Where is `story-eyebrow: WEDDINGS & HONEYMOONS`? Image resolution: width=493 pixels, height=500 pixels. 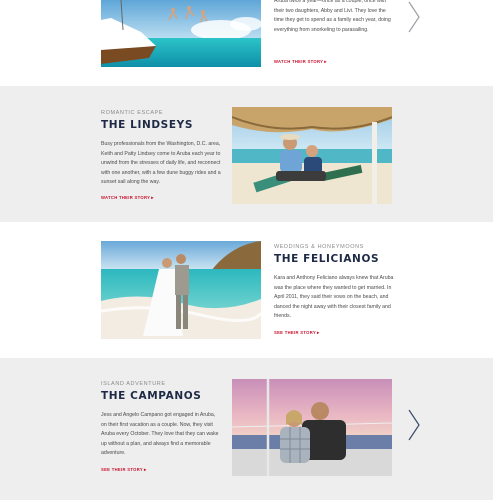
story-eyebrow: WEDDINGS & HONEYMOONS is located at coordinates (319, 247).